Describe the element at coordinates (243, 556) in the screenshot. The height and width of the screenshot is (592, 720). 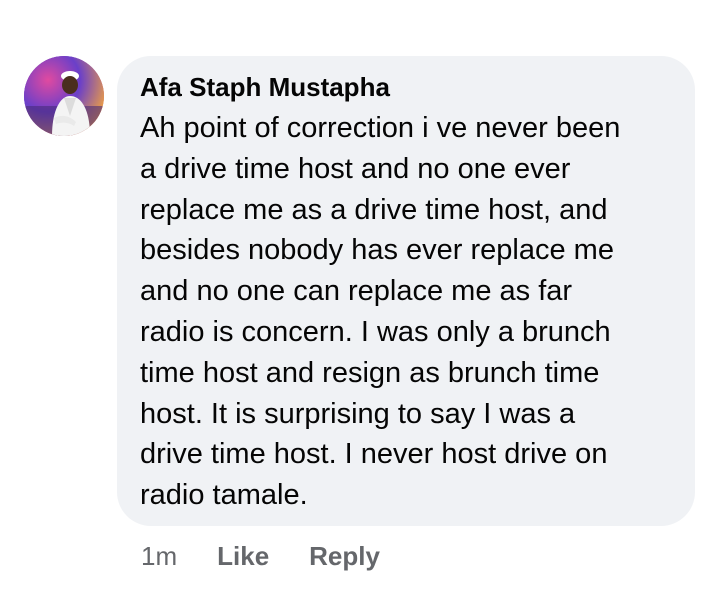
I see `like-button: Like` at that location.